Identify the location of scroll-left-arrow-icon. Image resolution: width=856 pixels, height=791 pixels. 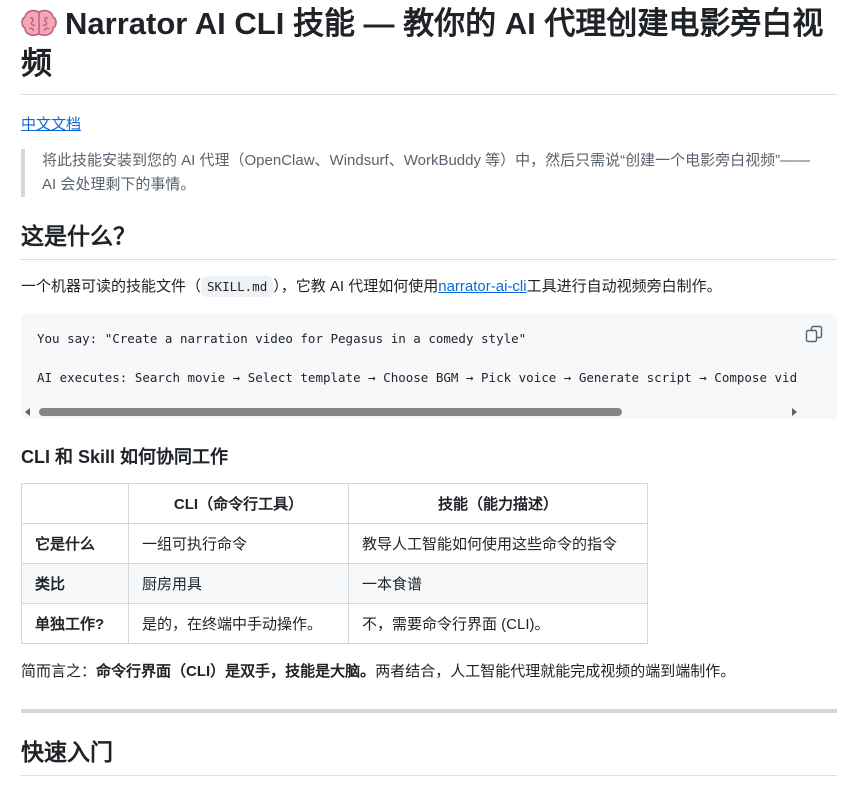
(27, 412).